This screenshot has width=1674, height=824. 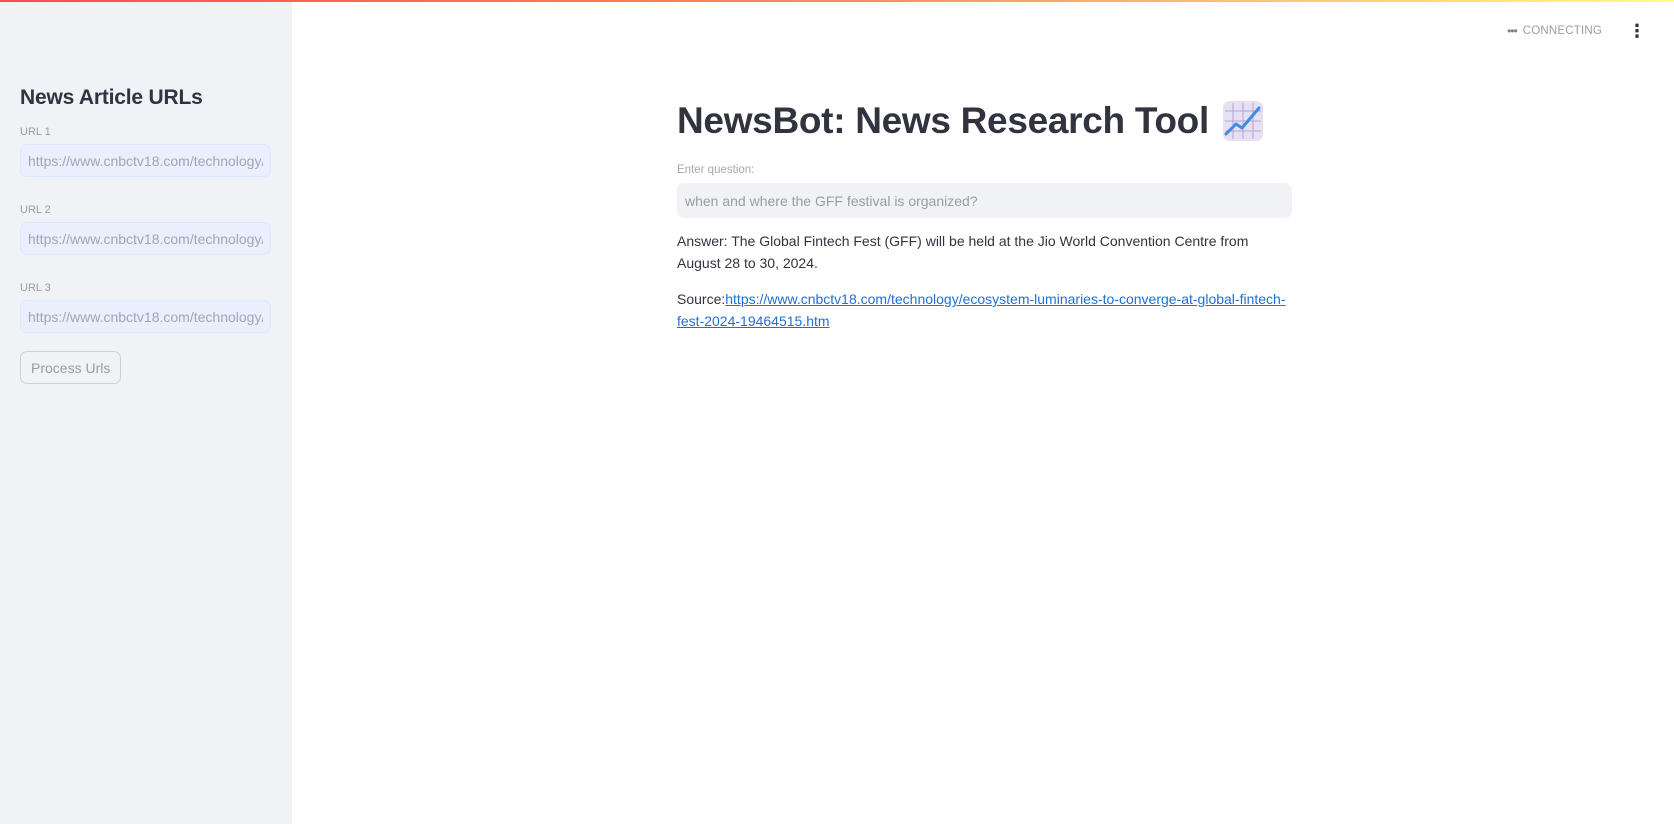 I want to click on header-toolbar: ••• CONNECTING ⋮, so click(x=1576, y=31).